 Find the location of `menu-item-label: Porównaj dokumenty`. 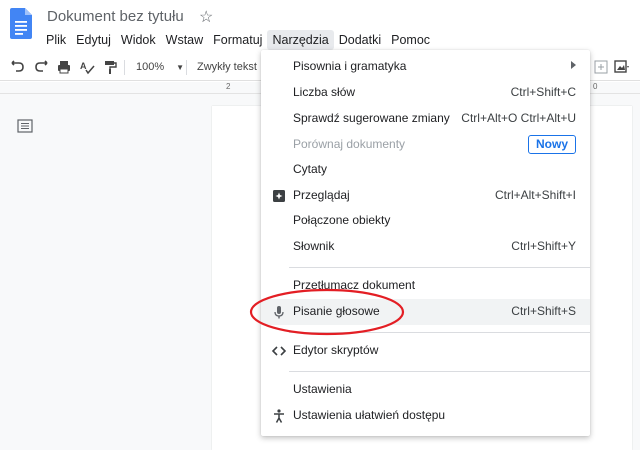

menu-item-label: Porównaj dokumenty is located at coordinates (349, 144).